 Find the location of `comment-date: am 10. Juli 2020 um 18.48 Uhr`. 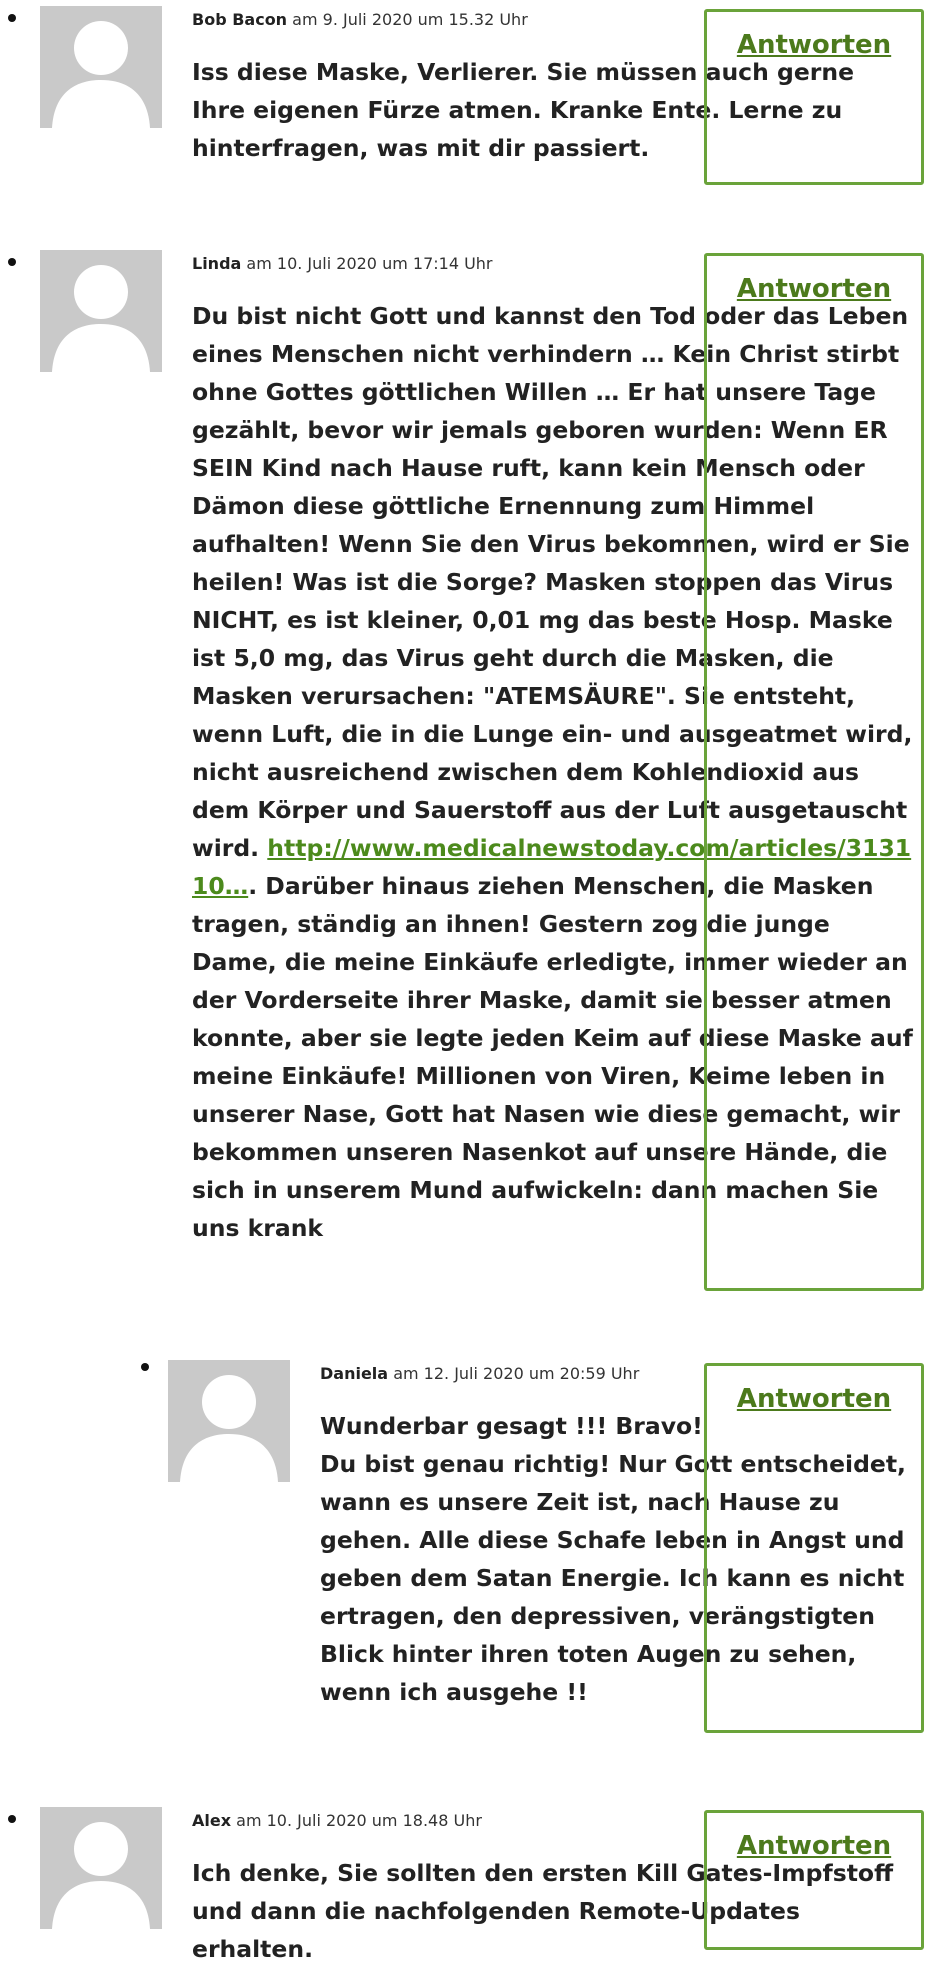

comment-date: am 10. Juli 2020 um 18.48 Uhr is located at coordinates (359, 1820).